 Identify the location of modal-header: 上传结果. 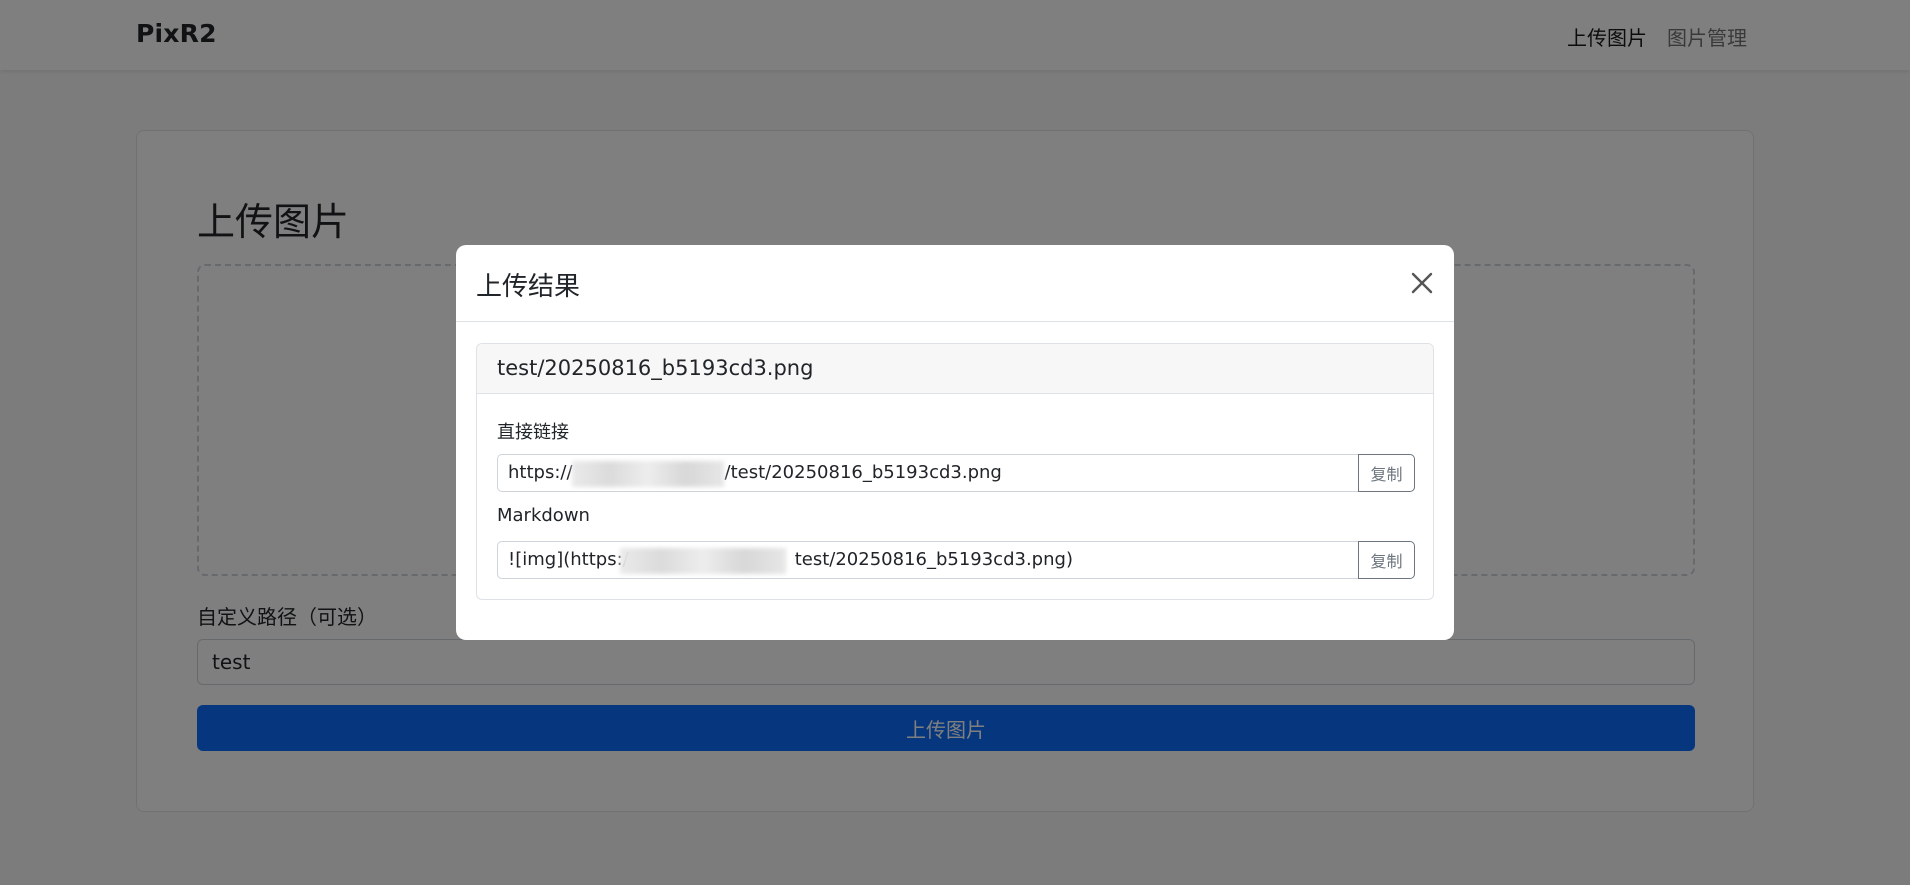
(955, 283).